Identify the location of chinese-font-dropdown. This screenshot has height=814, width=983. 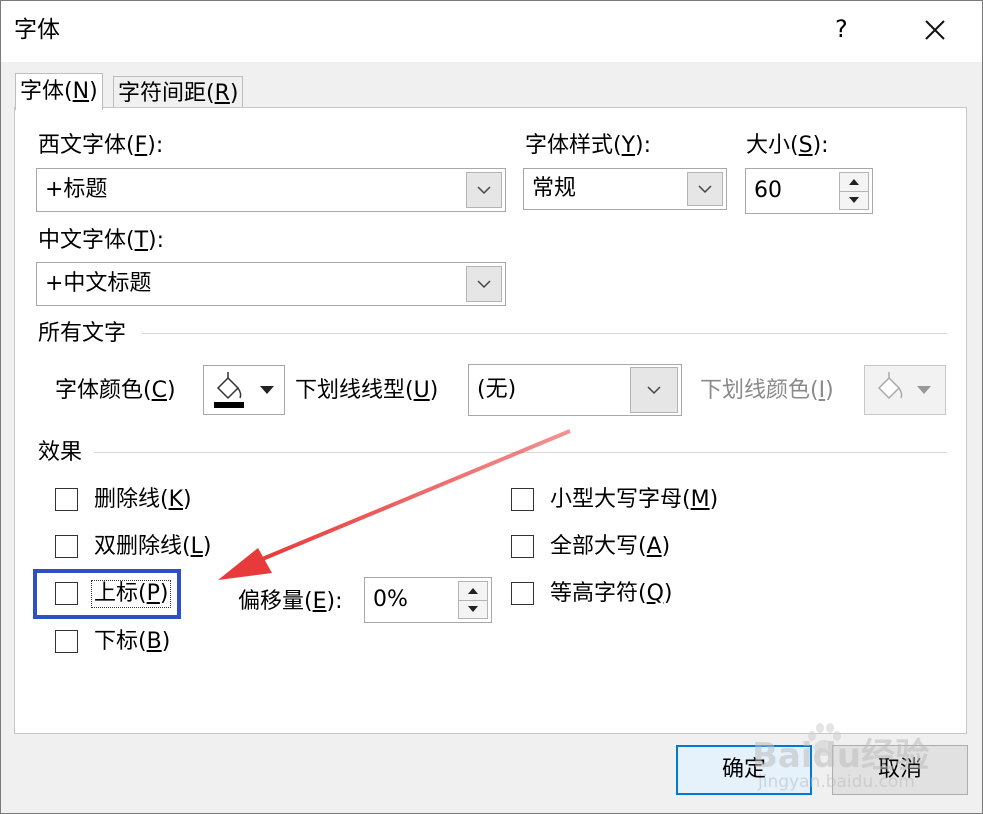
(484, 284).